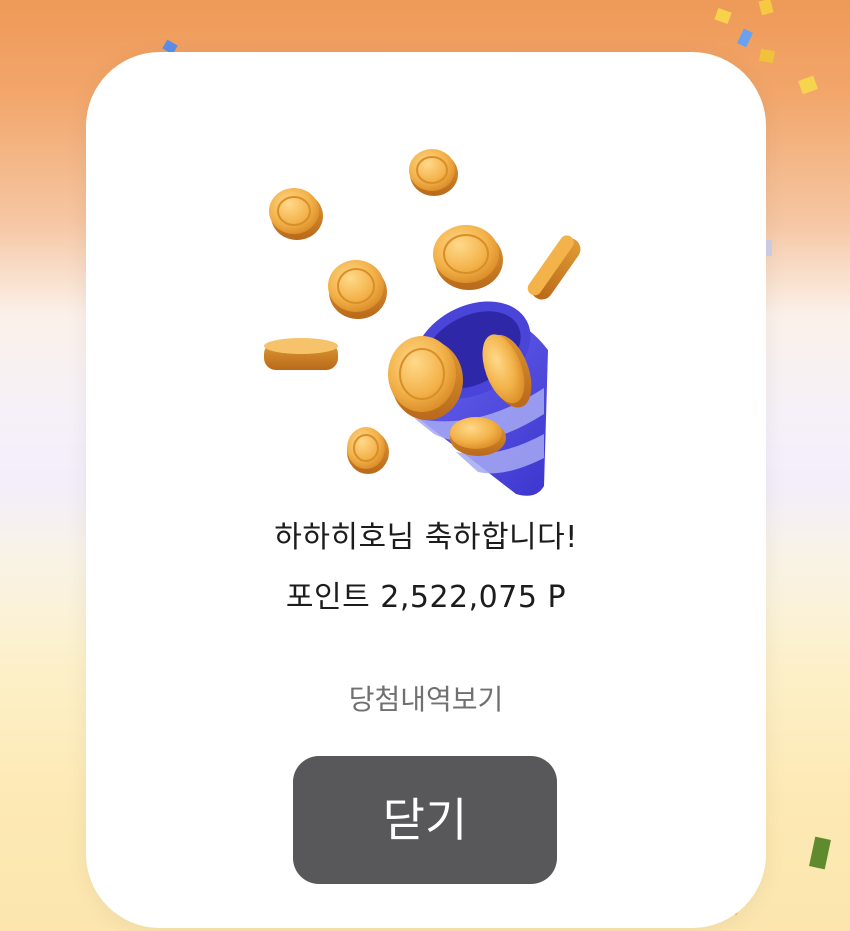 The image size is (850, 931). I want to click on points-amount: 포인트 2,522,075 P, so click(426, 597).